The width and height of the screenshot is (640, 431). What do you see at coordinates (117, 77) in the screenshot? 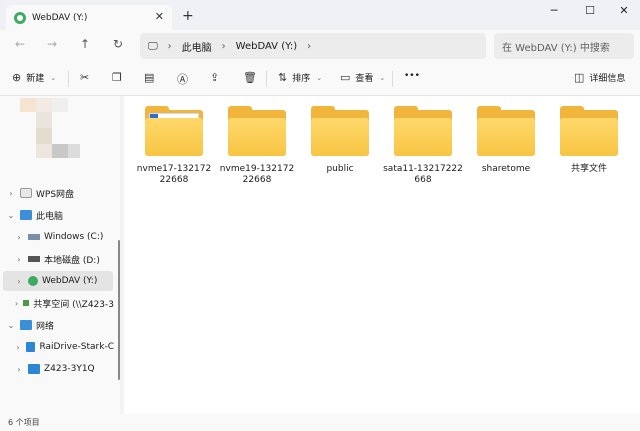
I see `copy-icon: ❐` at bounding box center [117, 77].